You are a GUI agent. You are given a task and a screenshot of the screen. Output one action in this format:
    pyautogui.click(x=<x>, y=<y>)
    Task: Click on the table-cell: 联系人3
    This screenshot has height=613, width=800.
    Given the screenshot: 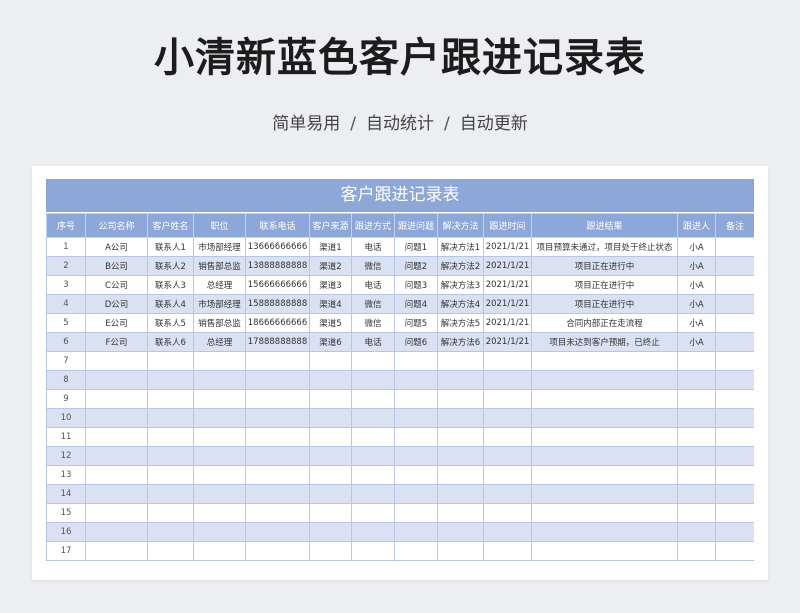 What is the action you would take?
    pyautogui.click(x=170, y=285)
    